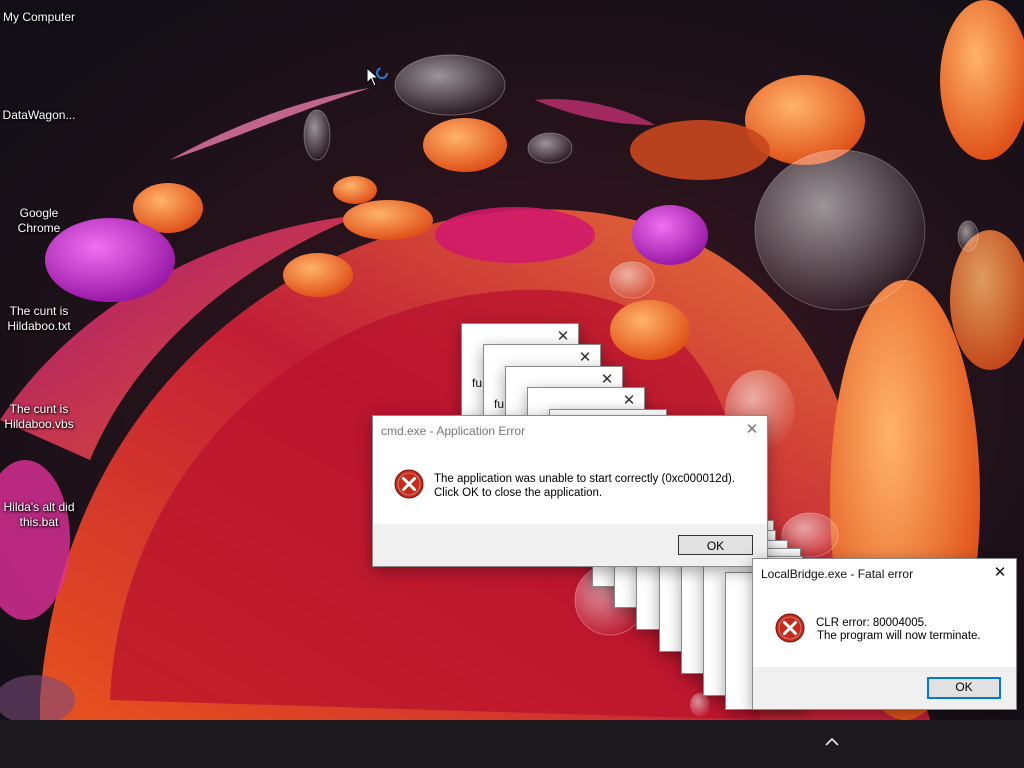 This screenshot has height=768, width=1024. Describe the element at coordinates (897, 636) in the screenshot. I see `error-message-line2: The program will now terminate.` at that location.